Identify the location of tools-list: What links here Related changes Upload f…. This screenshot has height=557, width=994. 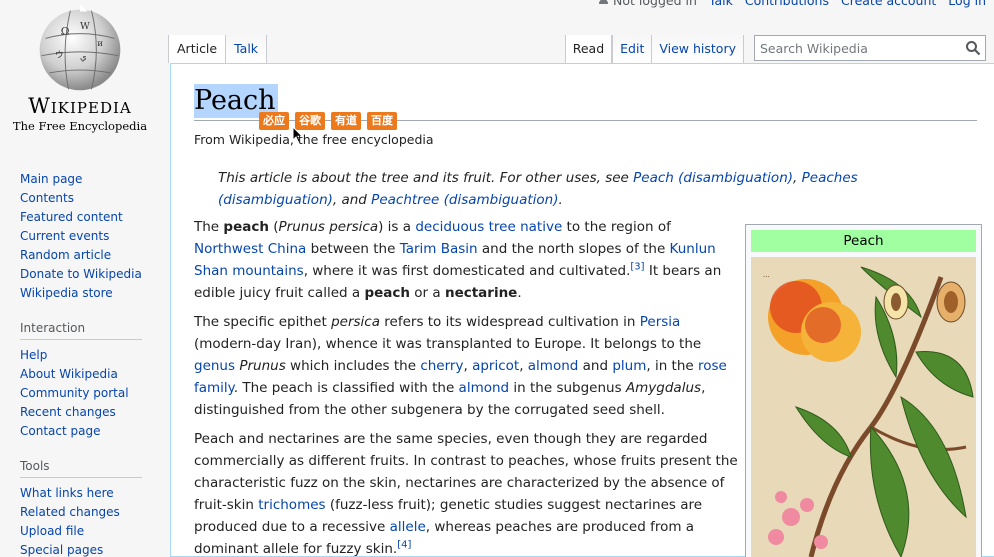
(81, 520).